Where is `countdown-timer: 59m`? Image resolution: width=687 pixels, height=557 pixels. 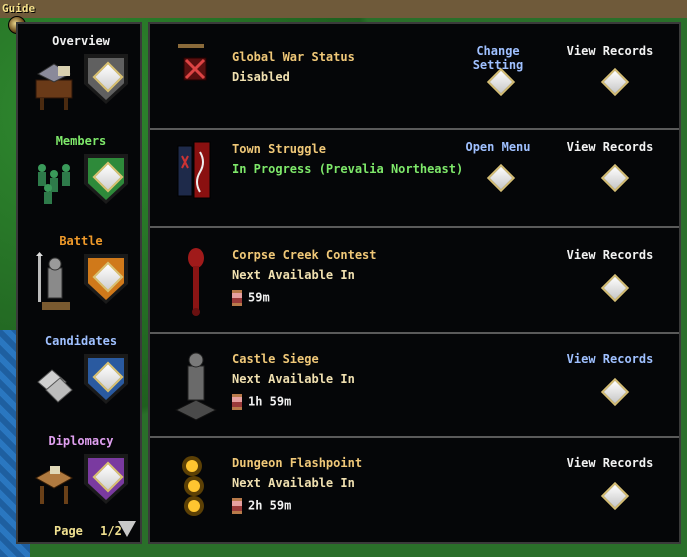 countdown-timer: 59m is located at coordinates (251, 298).